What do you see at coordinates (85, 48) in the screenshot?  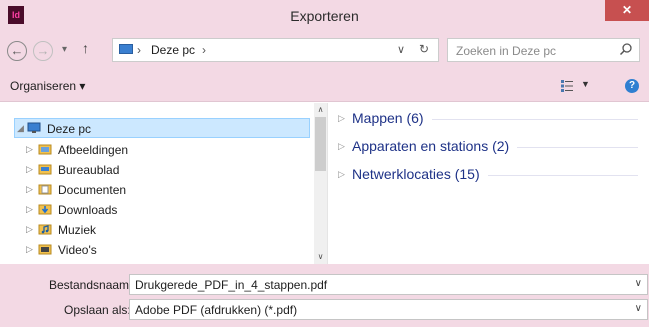 I see `up-button: ↑` at bounding box center [85, 48].